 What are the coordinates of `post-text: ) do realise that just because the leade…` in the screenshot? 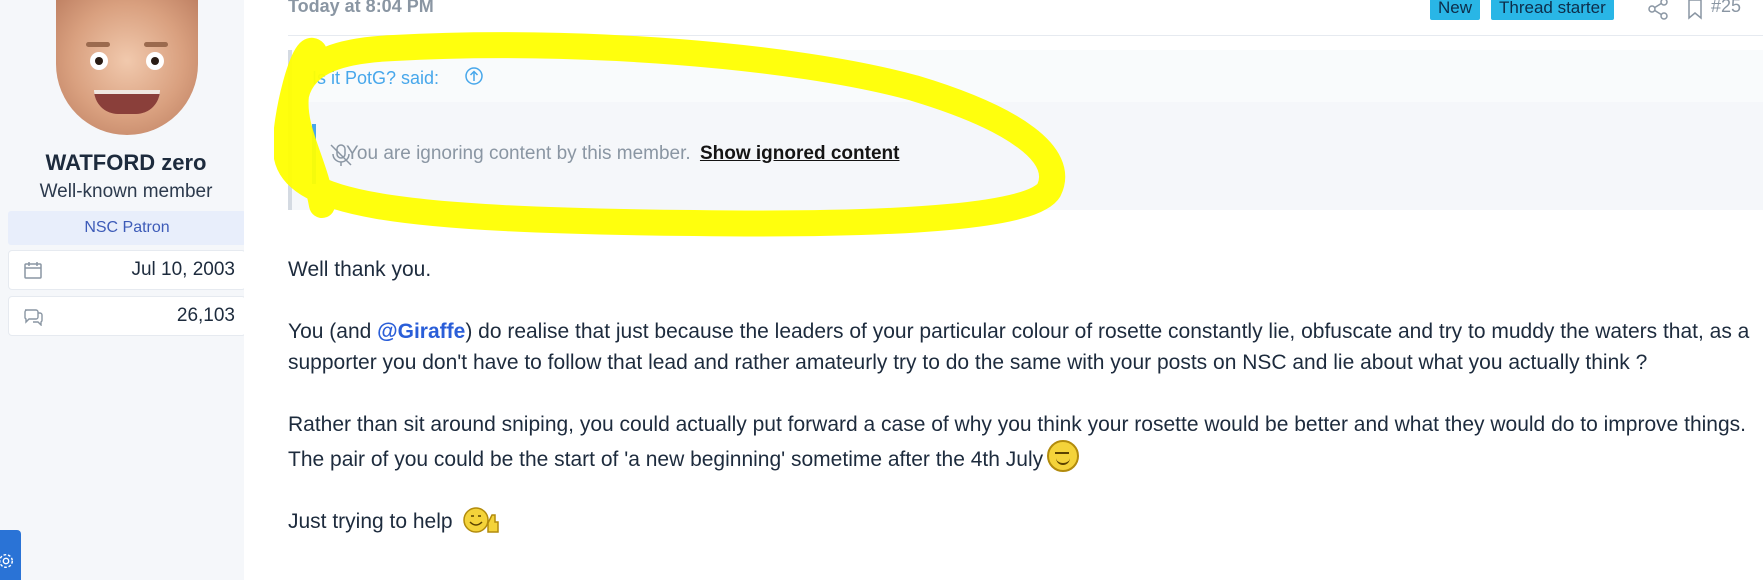 It's located at (1019, 347).